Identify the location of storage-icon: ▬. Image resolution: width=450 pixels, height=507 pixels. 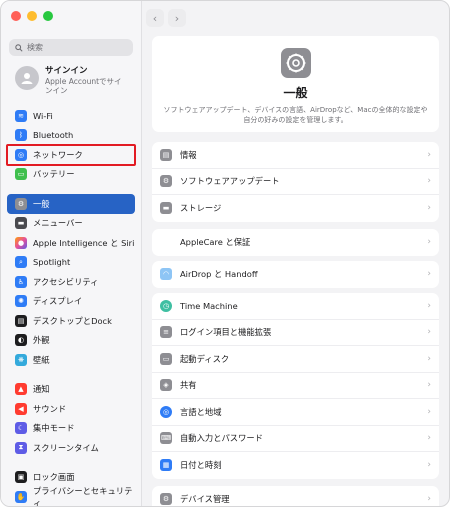
(166, 208).